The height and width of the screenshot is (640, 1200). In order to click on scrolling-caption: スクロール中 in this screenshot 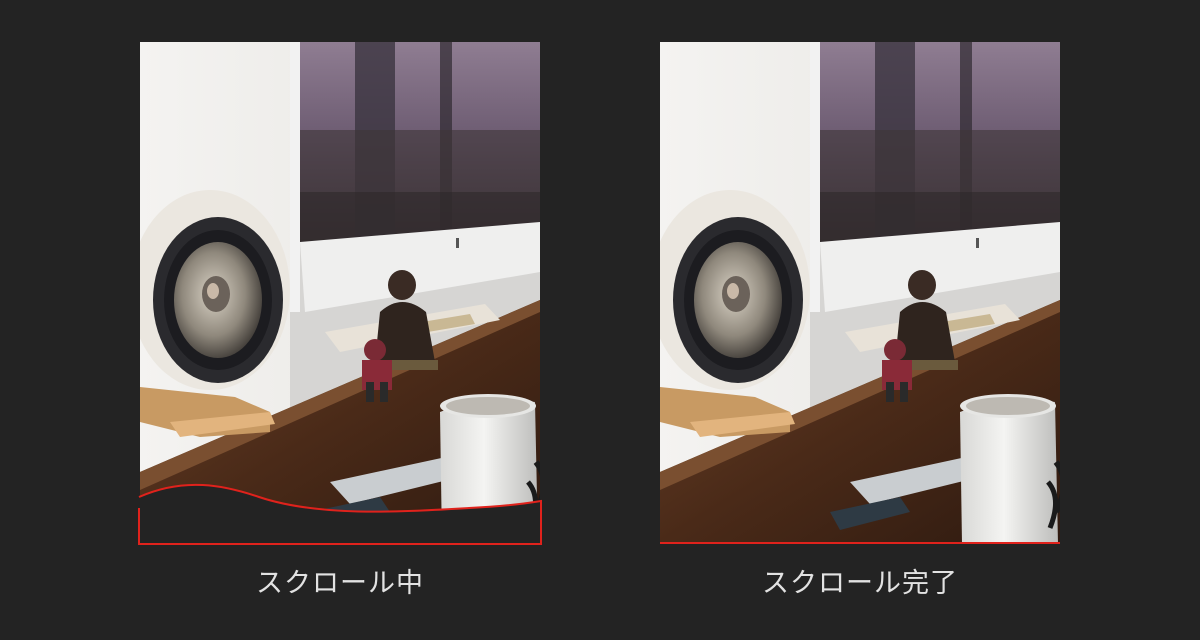, I will do `click(340, 583)`.